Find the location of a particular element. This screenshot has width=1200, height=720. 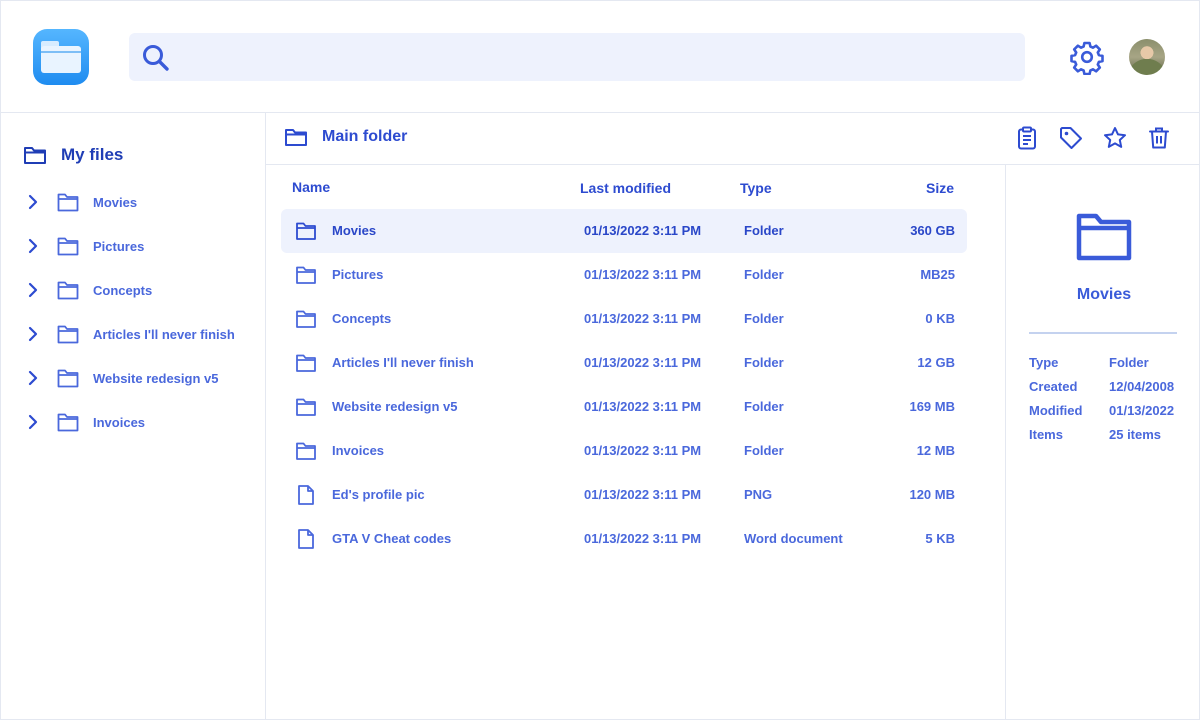

details-field: Items 25 items is located at coordinates (1114, 436).